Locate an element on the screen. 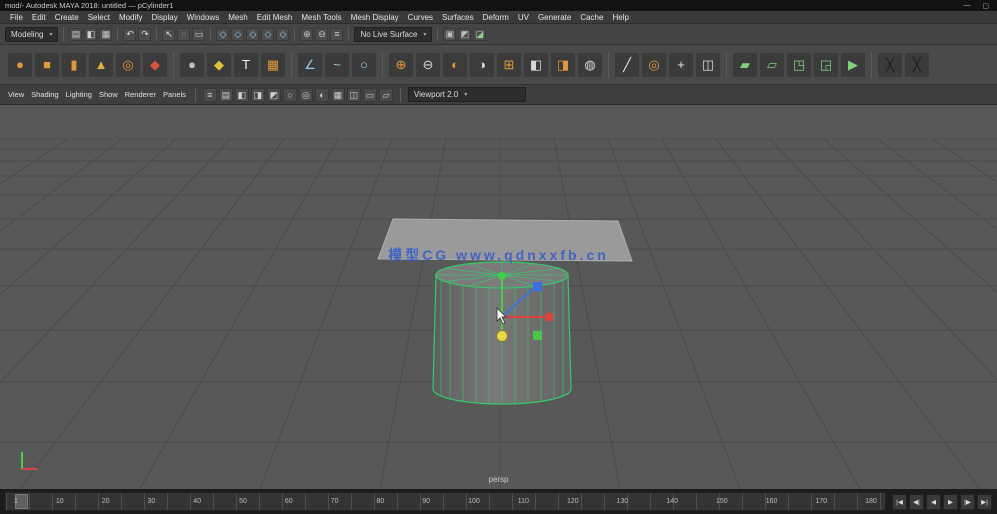 This screenshot has width=997, height=514. play-backwards-button: ◀ is located at coordinates (933, 501).